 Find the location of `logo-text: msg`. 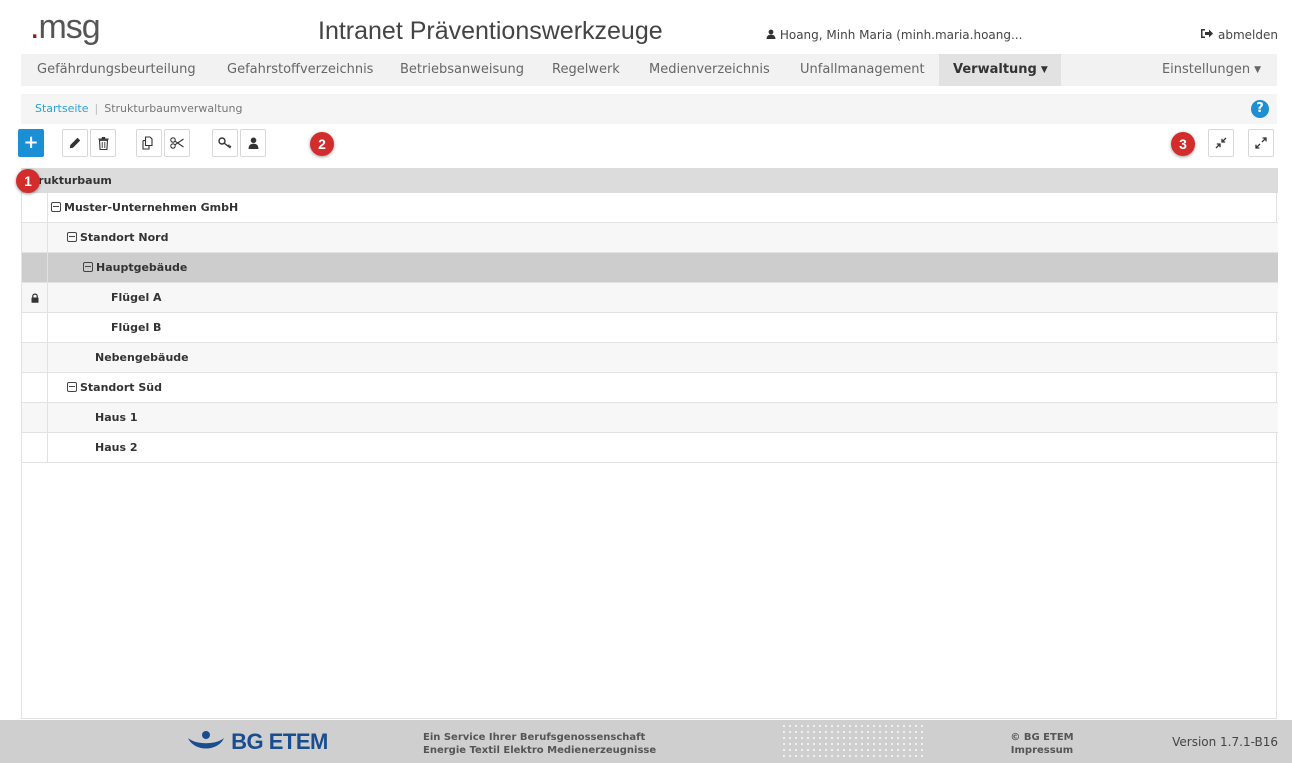

logo-text: msg is located at coordinates (69, 27).